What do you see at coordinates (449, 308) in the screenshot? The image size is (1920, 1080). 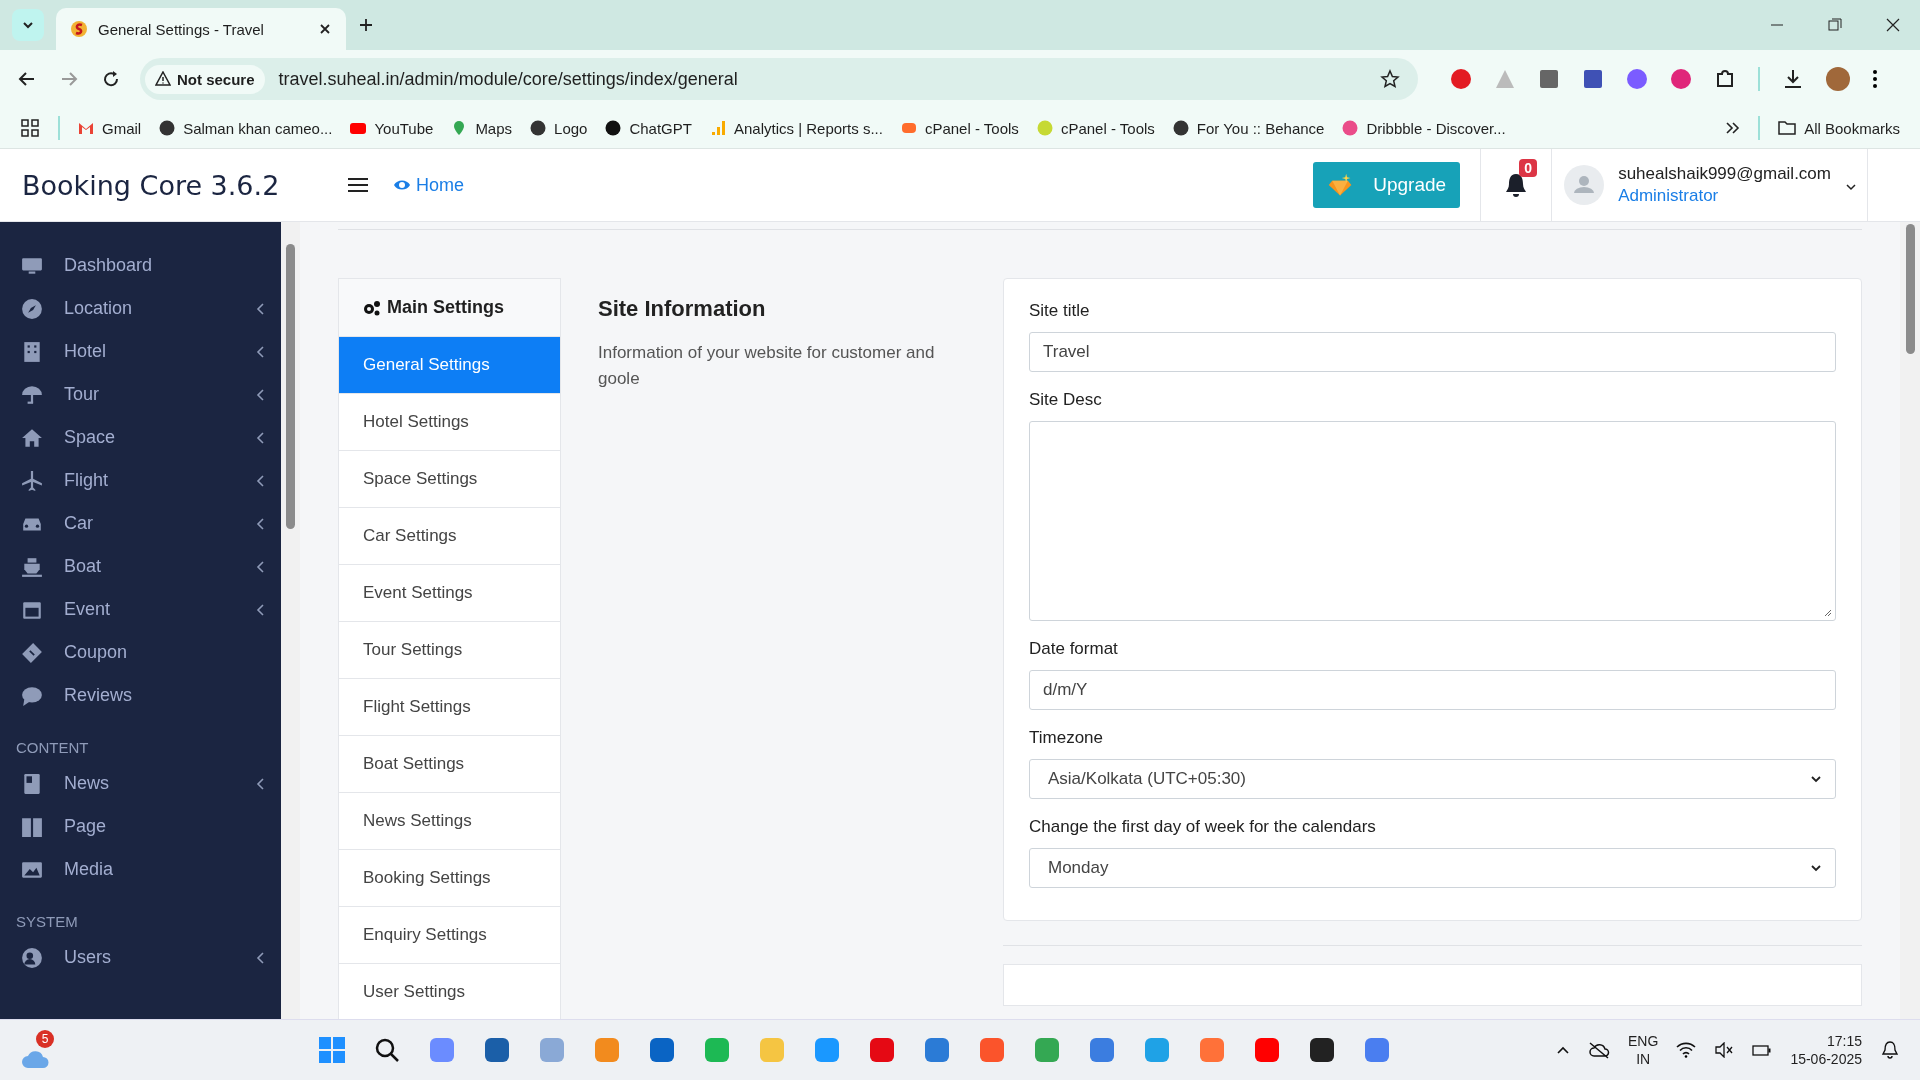 I see `menu-heading: Main Settings` at bounding box center [449, 308].